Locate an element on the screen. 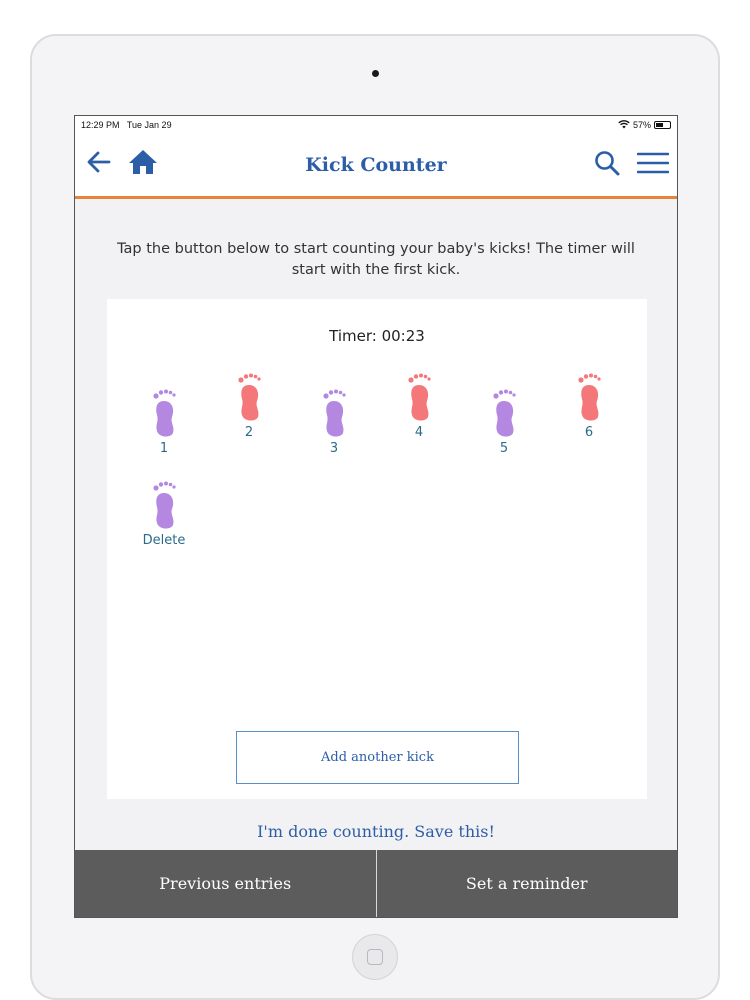 Image resolution: width=750 pixels, height=1000 pixels. kick-marker: 5 is located at coordinates (504, 421).